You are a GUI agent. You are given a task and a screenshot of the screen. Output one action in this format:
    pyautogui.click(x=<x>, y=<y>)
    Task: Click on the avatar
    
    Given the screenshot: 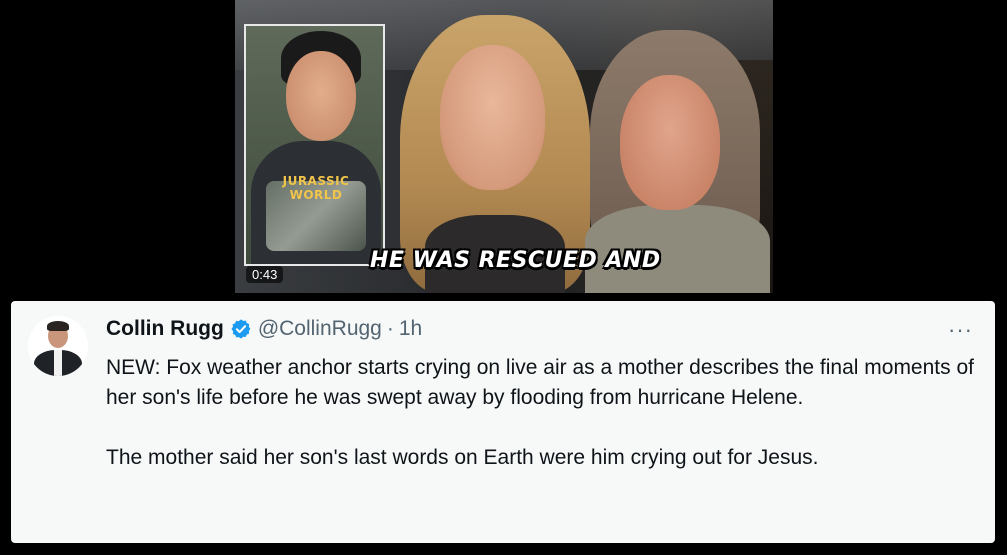 What is the action you would take?
    pyautogui.click(x=58, y=346)
    